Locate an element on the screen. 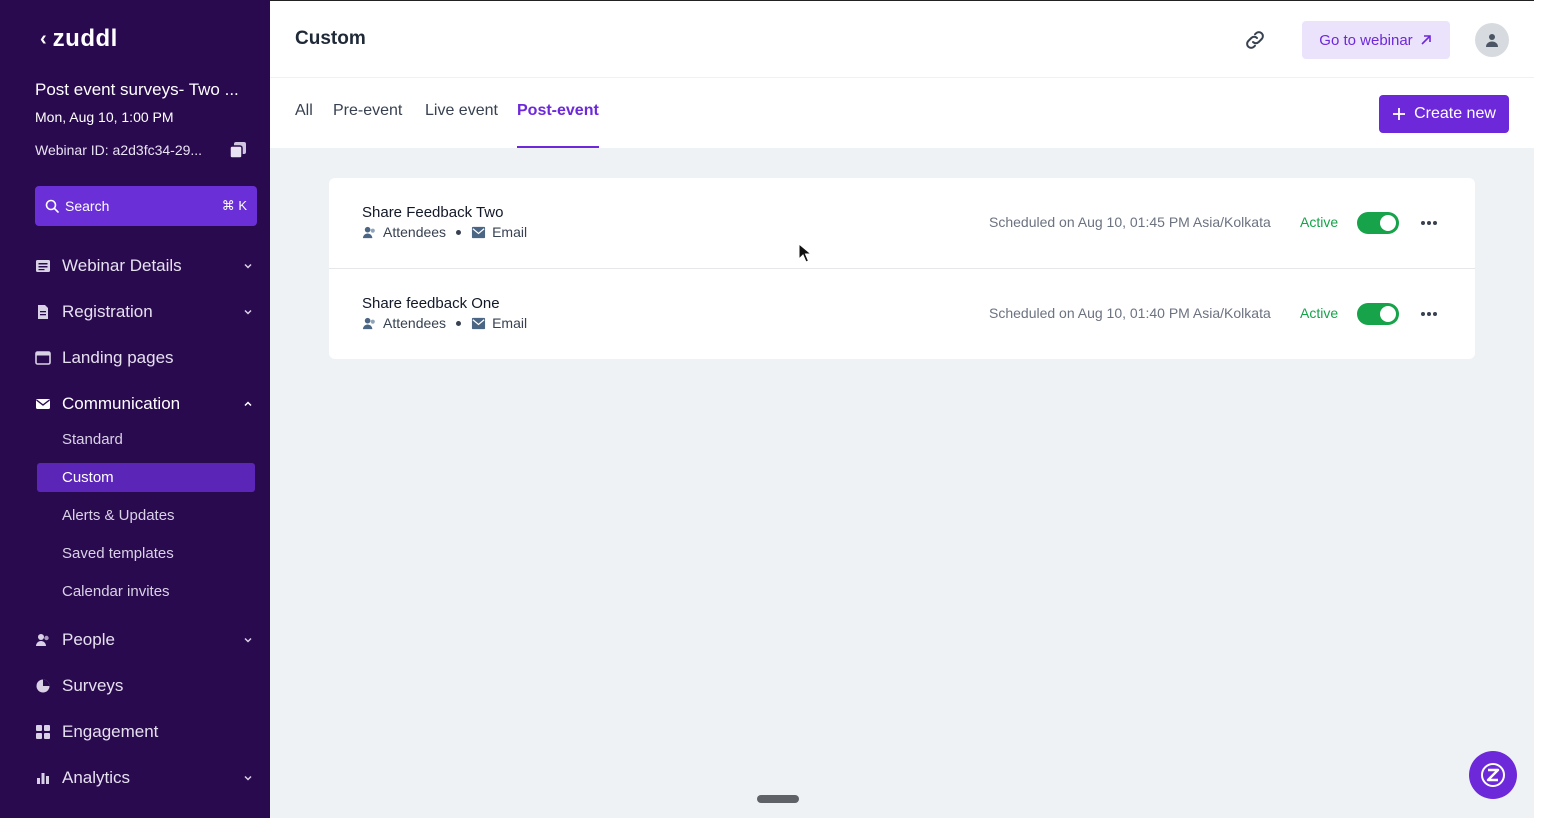 This screenshot has width=1568, height=818. document-icon is located at coordinates (43, 266).